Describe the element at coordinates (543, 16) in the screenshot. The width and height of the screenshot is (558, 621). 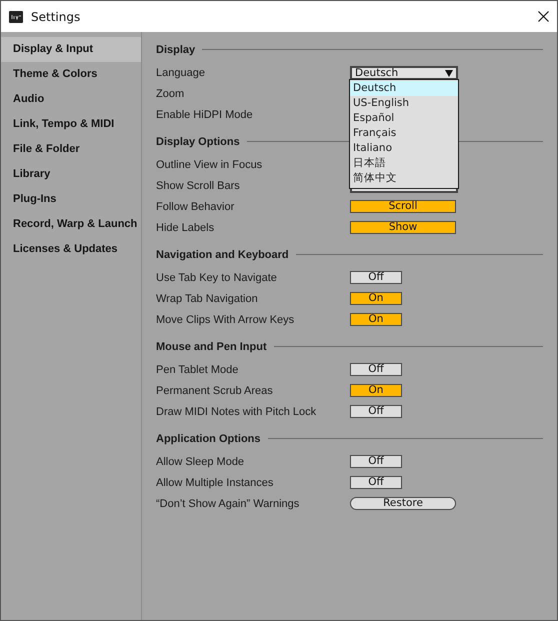
I see `close-icon` at that location.